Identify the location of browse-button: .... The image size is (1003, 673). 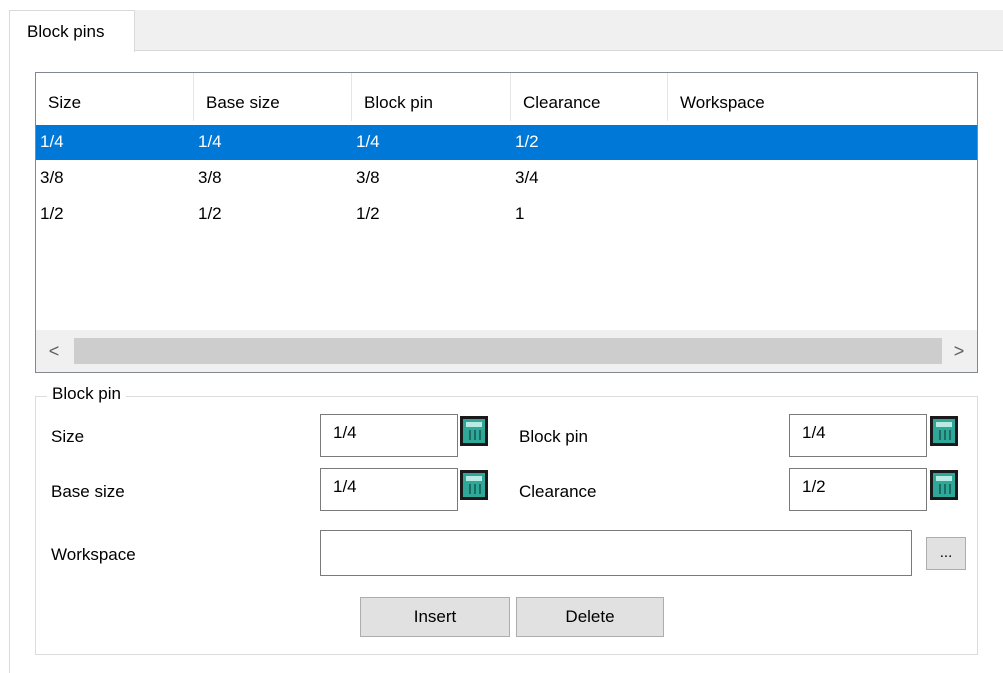
(946, 553).